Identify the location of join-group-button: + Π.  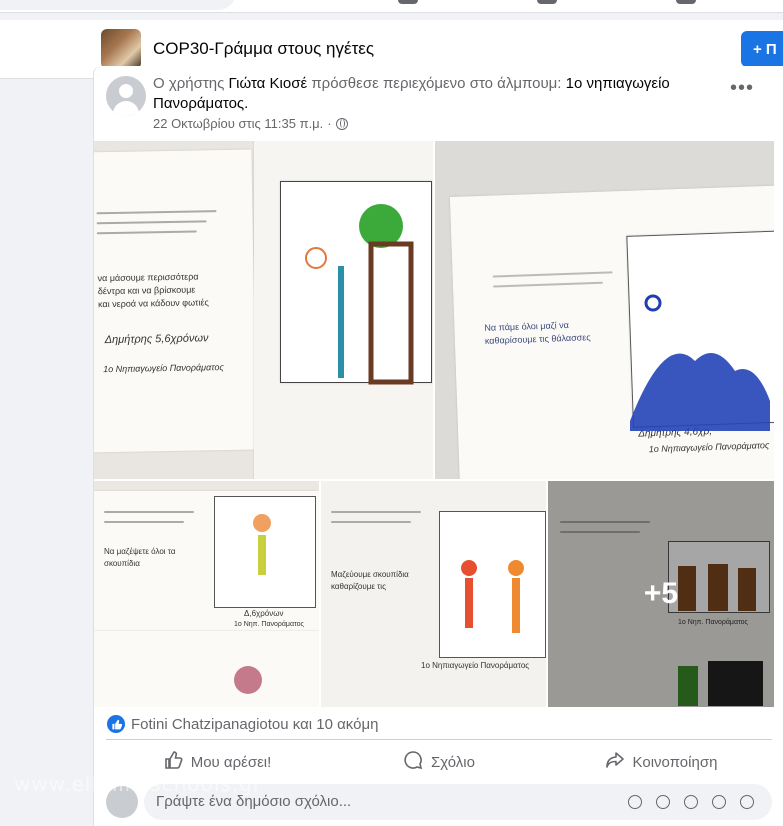
(762, 49).